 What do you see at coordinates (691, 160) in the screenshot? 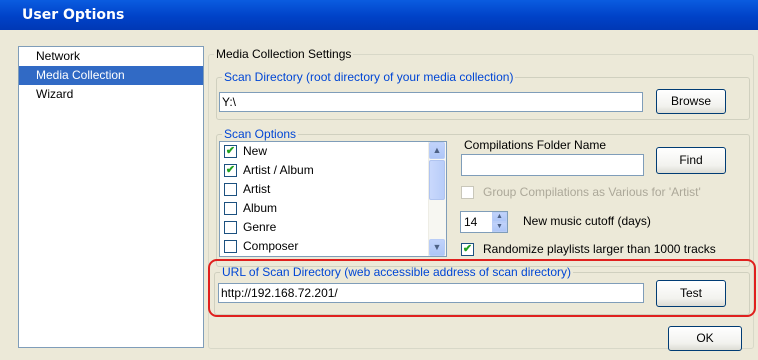
I see `find-button: Find` at bounding box center [691, 160].